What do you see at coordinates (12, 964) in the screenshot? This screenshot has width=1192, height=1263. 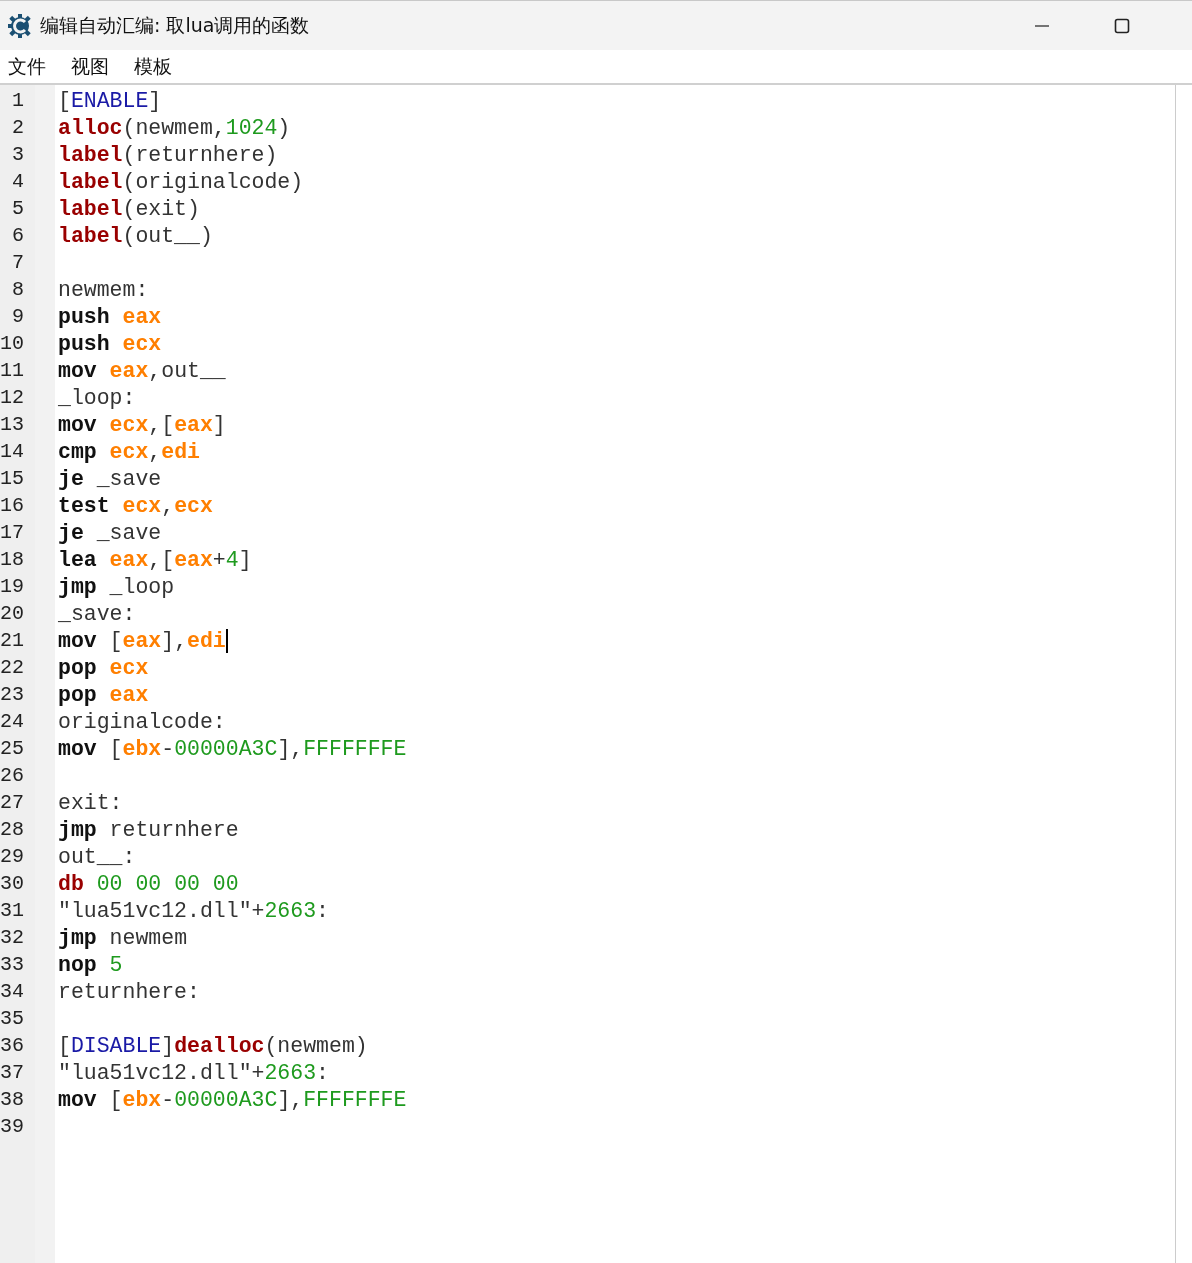 I see `line-number: 33` at bounding box center [12, 964].